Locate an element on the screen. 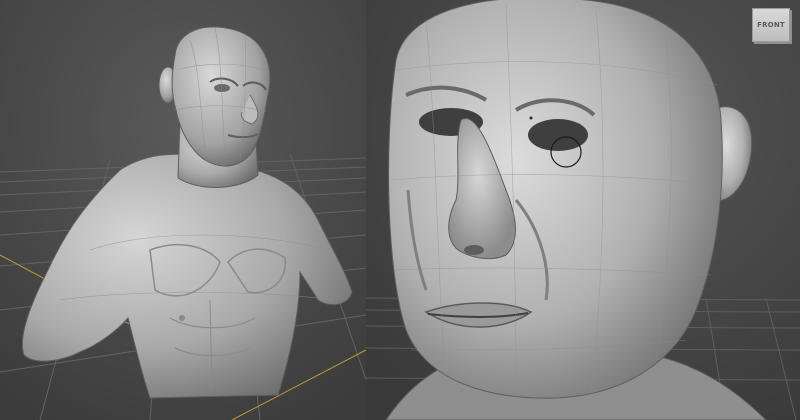  viewcube-button: FRONT is located at coordinates (771, 25).